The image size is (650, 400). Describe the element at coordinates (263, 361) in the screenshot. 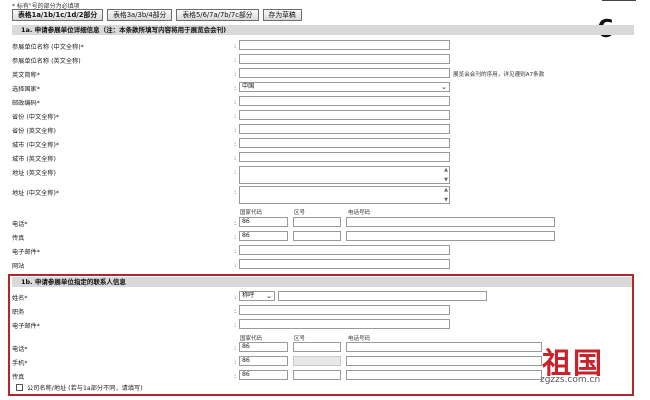

I see `mobile-country-code-input: 86` at that location.